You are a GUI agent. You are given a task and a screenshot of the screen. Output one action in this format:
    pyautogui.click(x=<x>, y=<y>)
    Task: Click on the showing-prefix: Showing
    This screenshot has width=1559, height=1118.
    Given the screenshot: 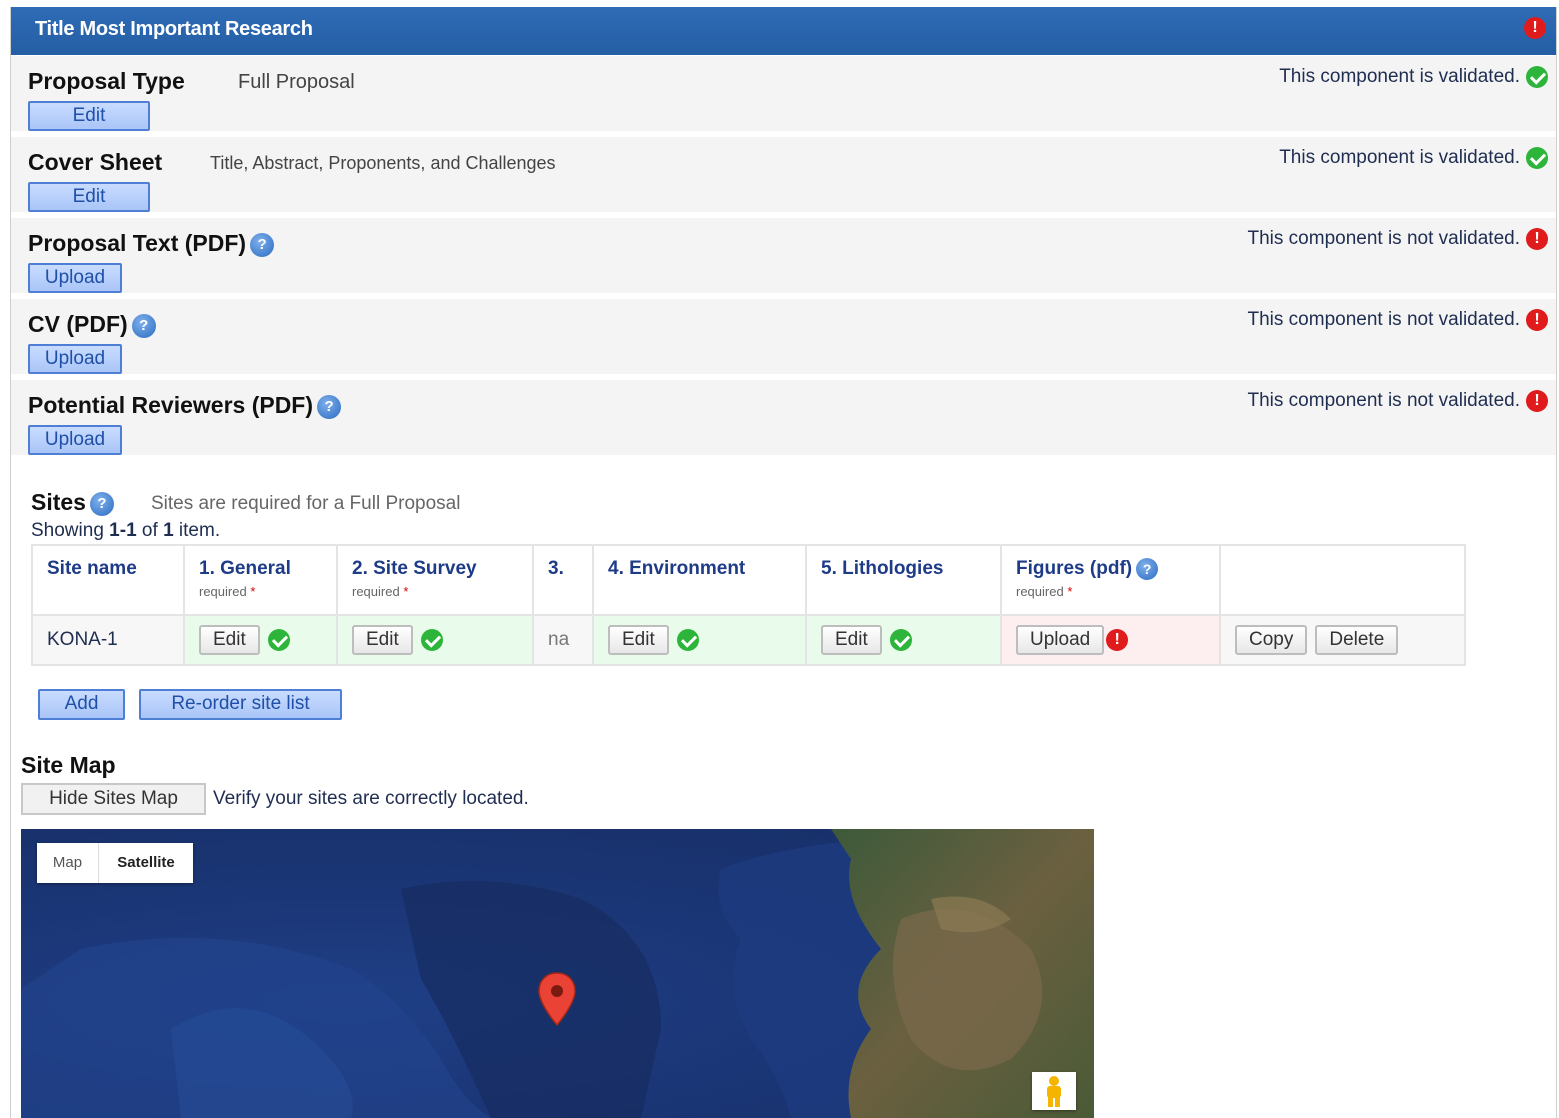 What is the action you would take?
    pyautogui.click(x=67, y=530)
    